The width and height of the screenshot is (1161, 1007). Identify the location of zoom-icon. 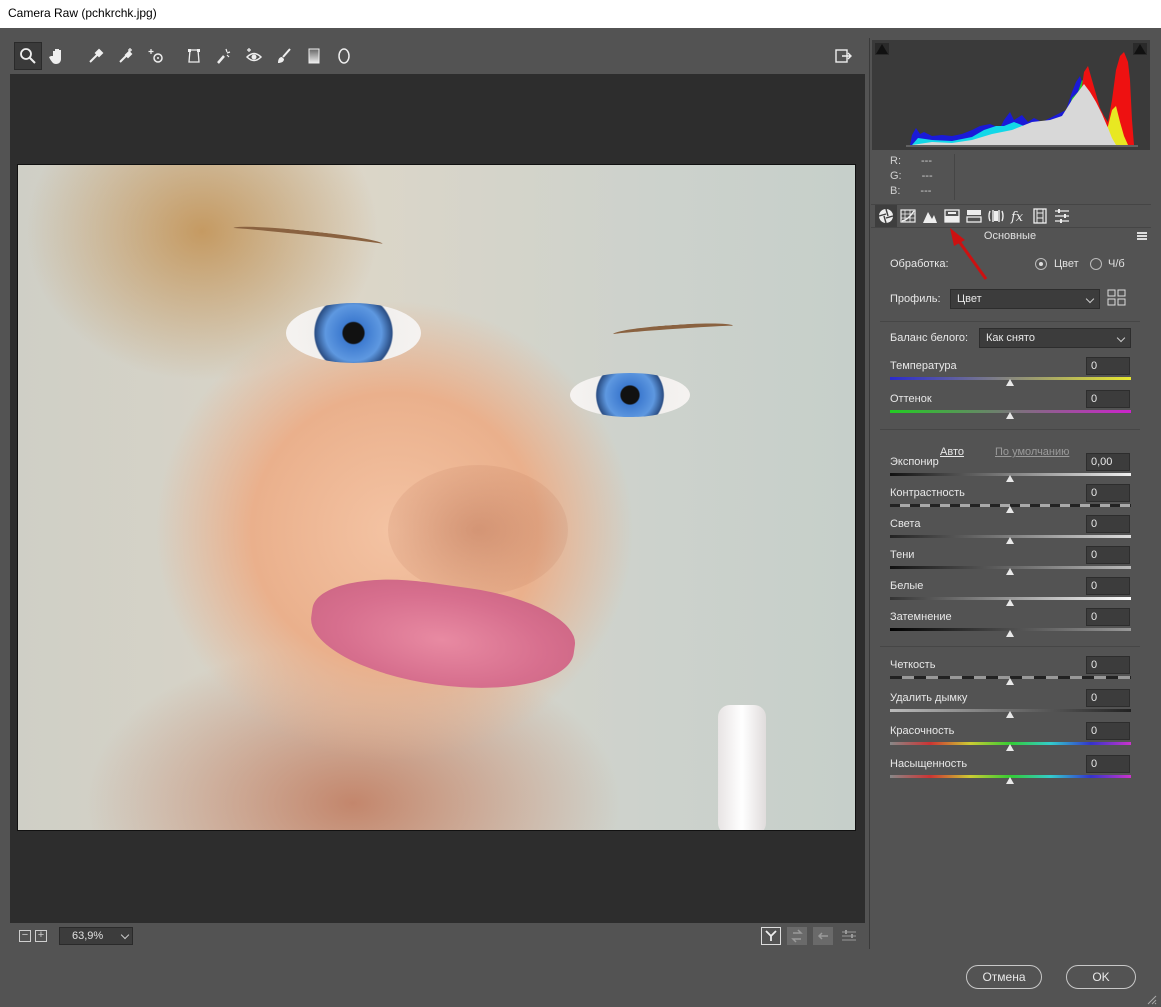
(28, 56).